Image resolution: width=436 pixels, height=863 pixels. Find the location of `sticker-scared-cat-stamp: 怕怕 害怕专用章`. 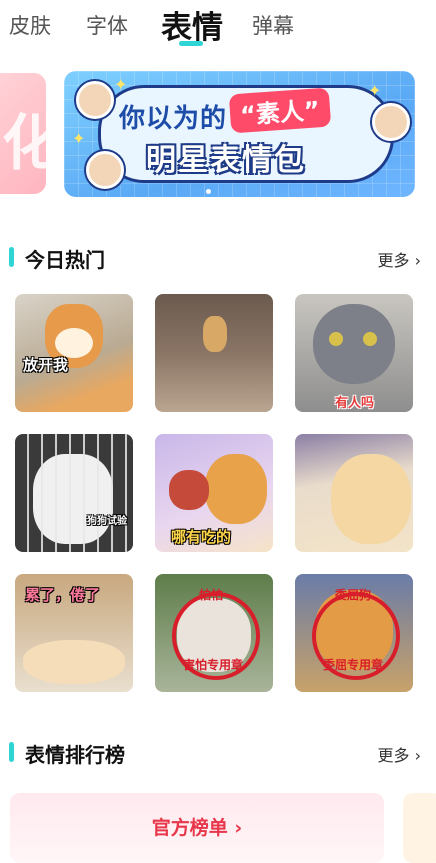

sticker-scared-cat-stamp: 怕怕 害怕专用章 is located at coordinates (214, 633).